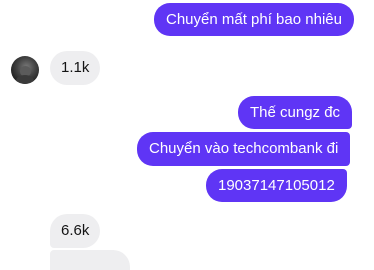 Image resolution: width=374 pixels, height=270 pixels. What do you see at coordinates (75, 231) in the screenshot?
I see `incoming-message: 6.6k` at bounding box center [75, 231].